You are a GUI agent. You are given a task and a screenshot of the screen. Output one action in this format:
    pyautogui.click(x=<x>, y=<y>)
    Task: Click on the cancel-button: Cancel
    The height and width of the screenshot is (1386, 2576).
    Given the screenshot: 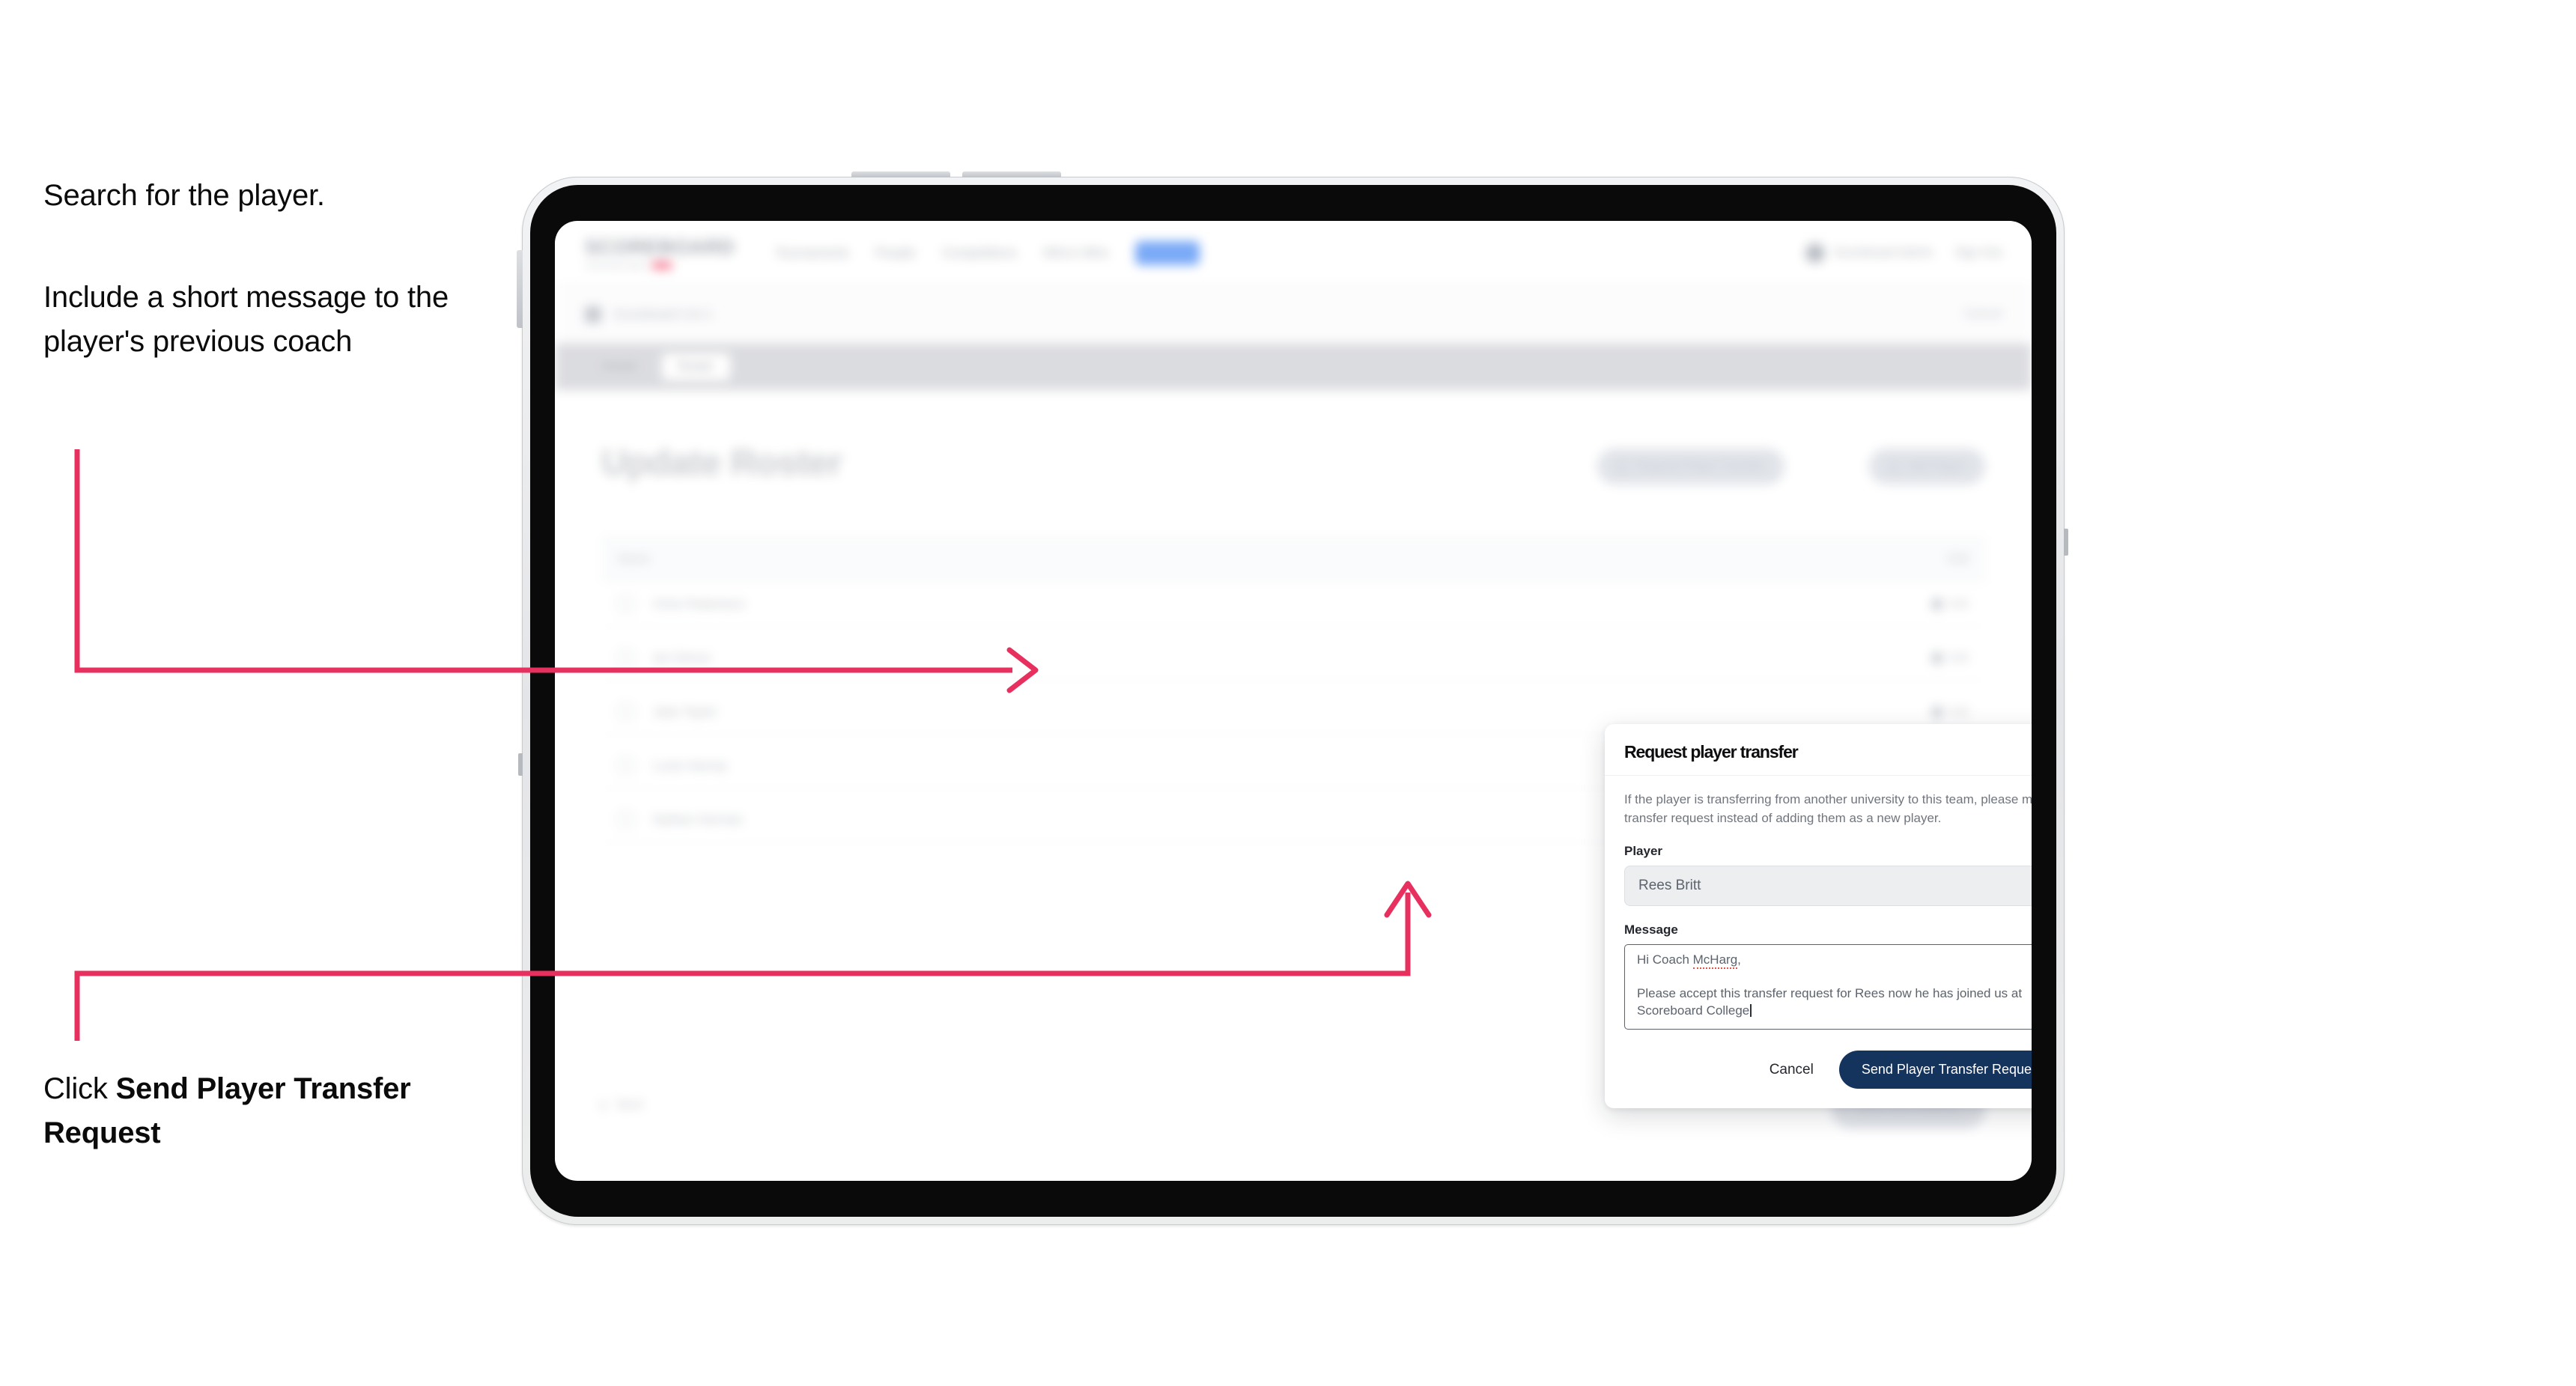 What is the action you would take?
    pyautogui.click(x=1791, y=1070)
    